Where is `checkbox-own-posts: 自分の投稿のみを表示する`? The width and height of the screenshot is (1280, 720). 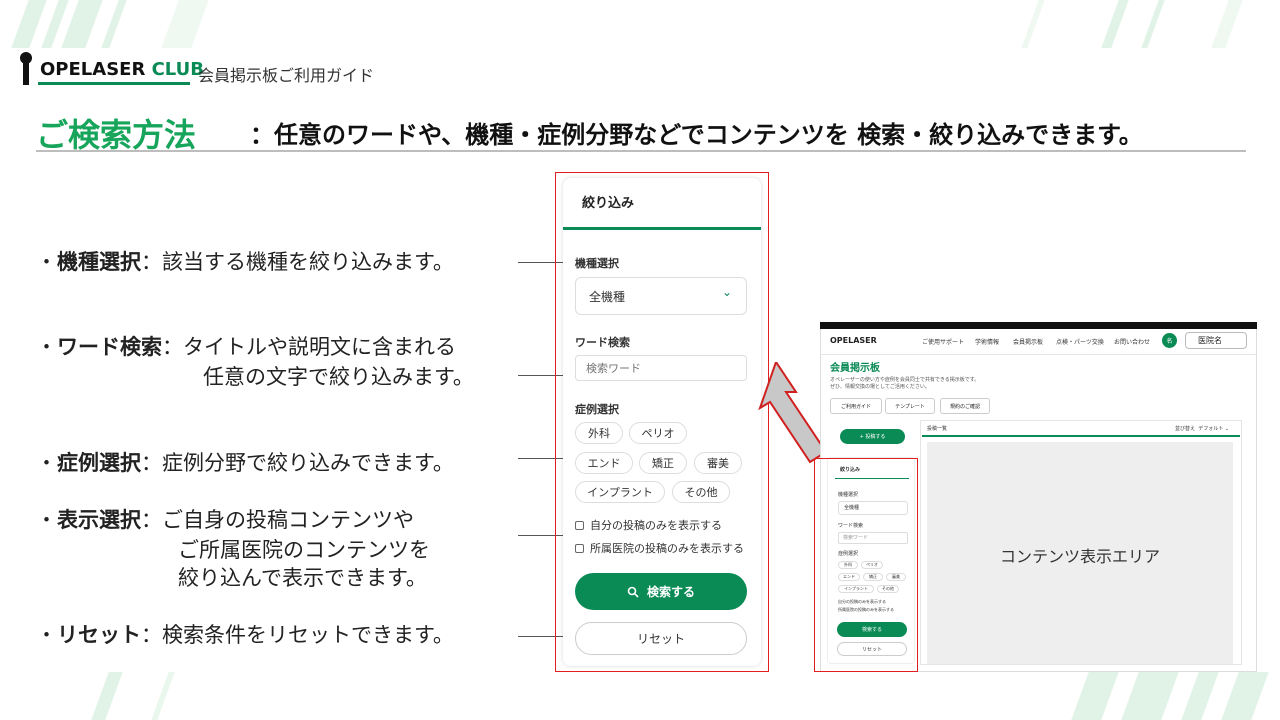
checkbox-own-posts: 自分の投稿のみを表示する is located at coordinates (648, 525).